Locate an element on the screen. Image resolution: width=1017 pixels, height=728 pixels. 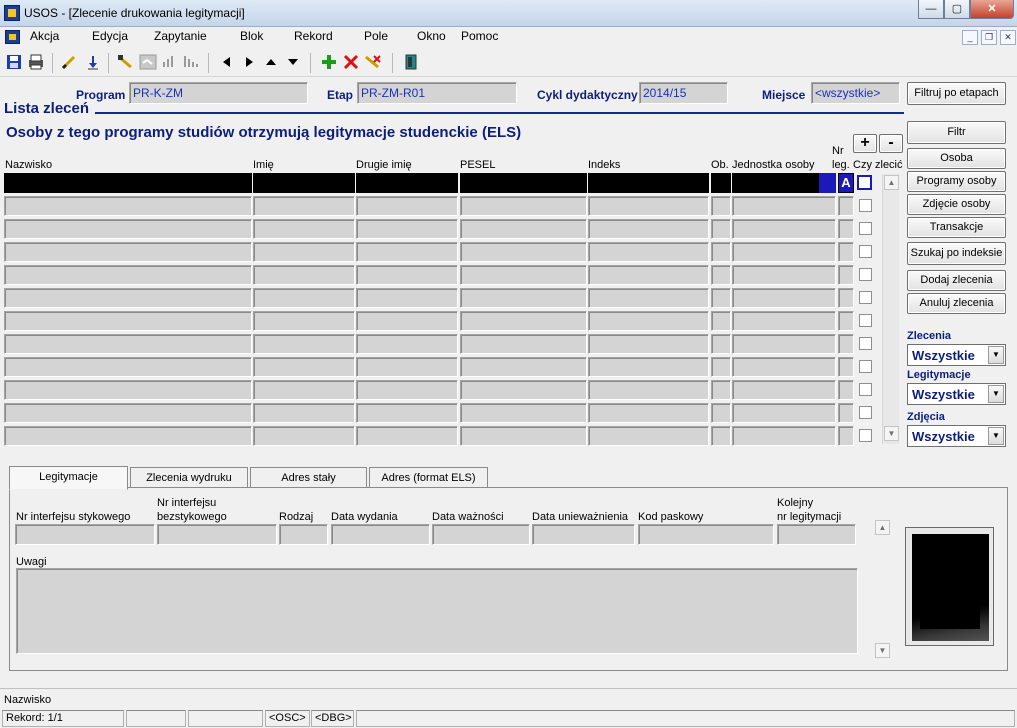
details-scrollbar: ▲ ▼ is located at coordinates (882, 590).